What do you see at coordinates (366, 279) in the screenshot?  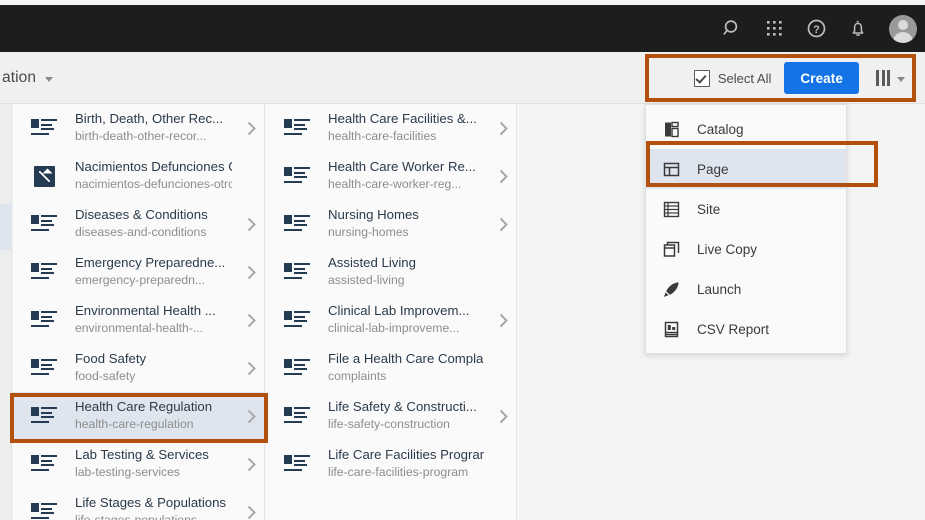 I see `list-item-subtitle: assisted-living` at bounding box center [366, 279].